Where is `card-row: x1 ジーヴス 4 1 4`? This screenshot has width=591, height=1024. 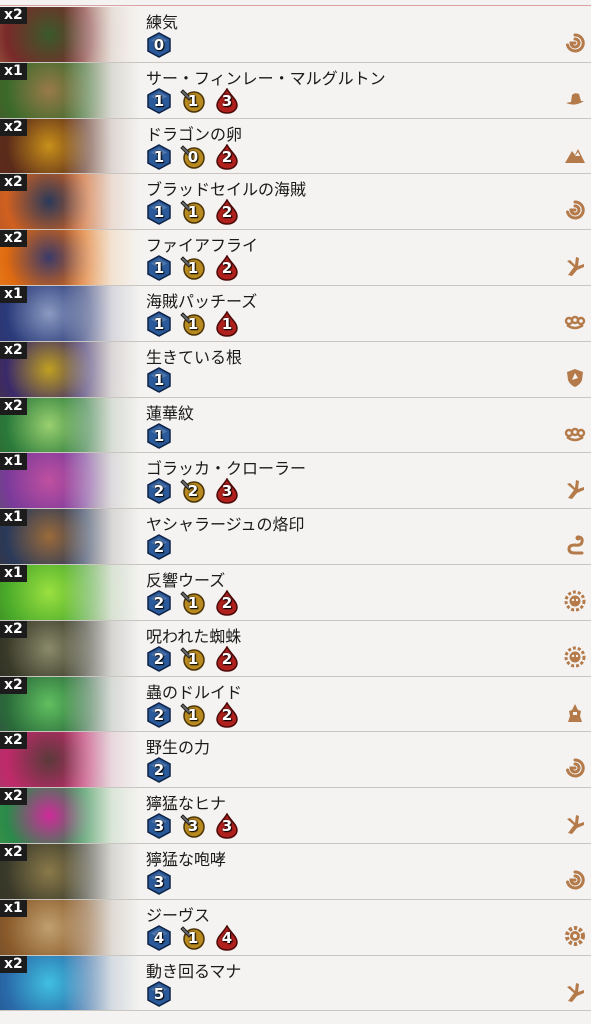 card-row: x1 ジーヴス 4 1 4 is located at coordinates (295, 927).